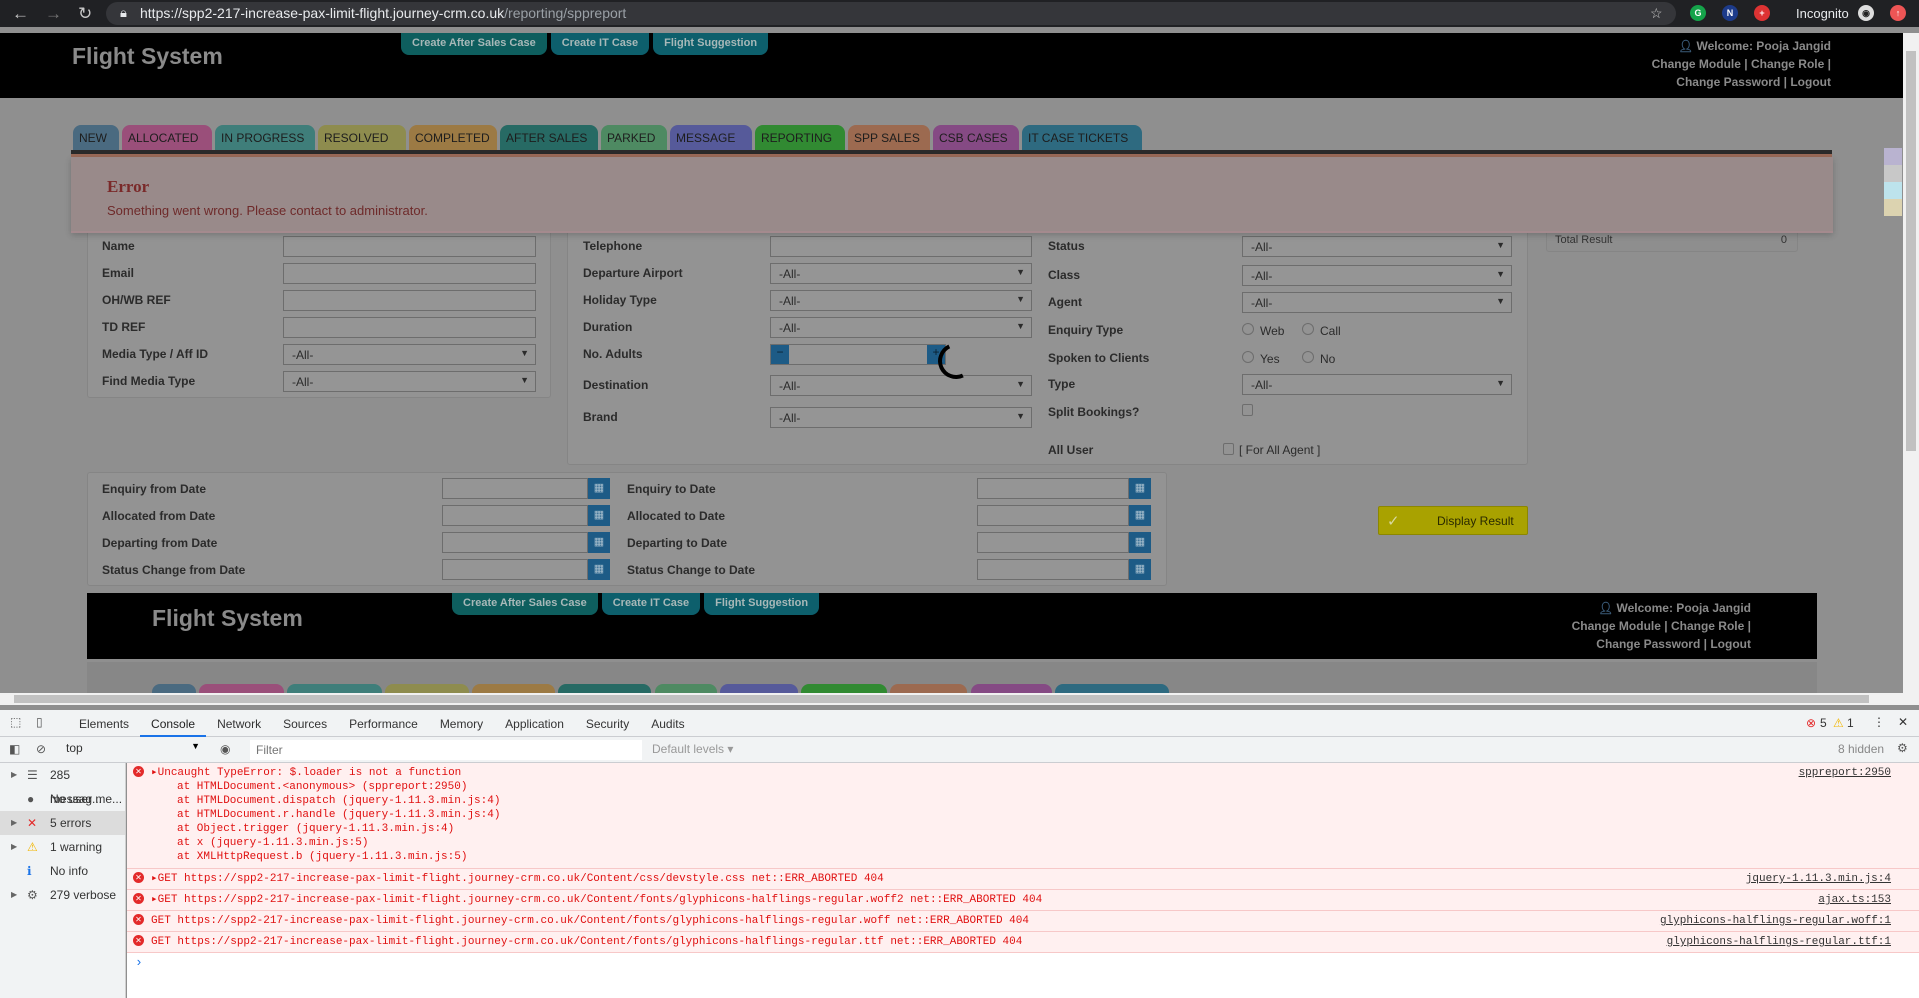 The height and width of the screenshot is (998, 1919). What do you see at coordinates (1845, 773) in the screenshot?
I see `message-source-link: sppreport:2950` at bounding box center [1845, 773].